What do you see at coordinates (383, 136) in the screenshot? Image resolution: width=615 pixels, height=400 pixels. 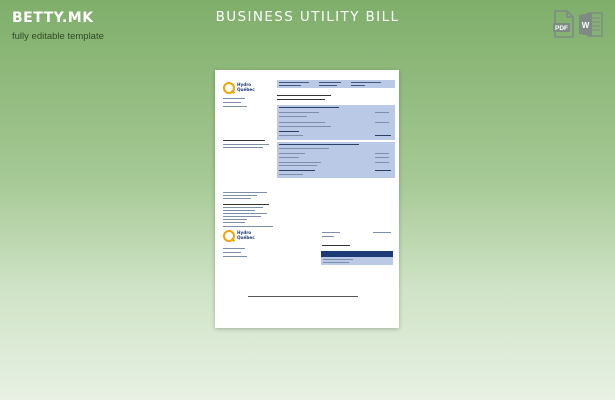 I see `charges-summary-total` at bounding box center [383, 136].